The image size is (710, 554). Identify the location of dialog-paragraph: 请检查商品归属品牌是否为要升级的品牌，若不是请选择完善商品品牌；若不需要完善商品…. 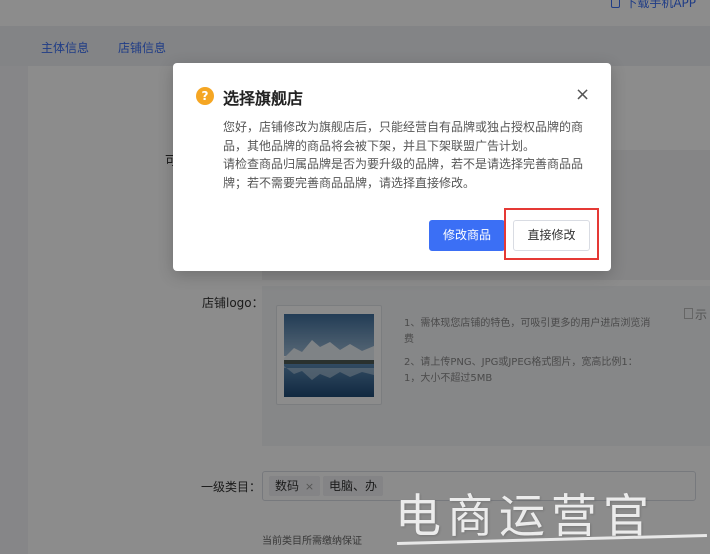
(403, 173).